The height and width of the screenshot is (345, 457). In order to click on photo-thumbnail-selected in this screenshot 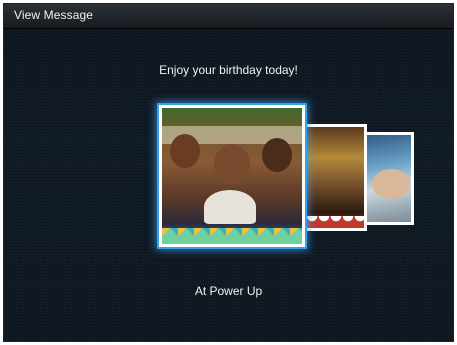, I will do `click(232, 176)`.